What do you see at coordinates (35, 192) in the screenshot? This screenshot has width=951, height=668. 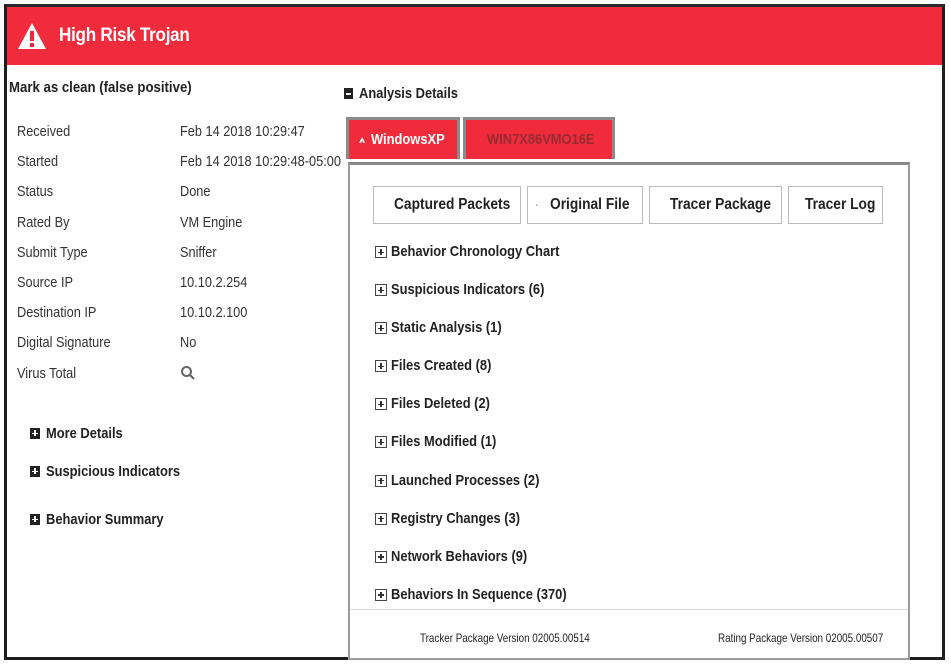 I see `info-key: Status` at bounding box center [35, 192].